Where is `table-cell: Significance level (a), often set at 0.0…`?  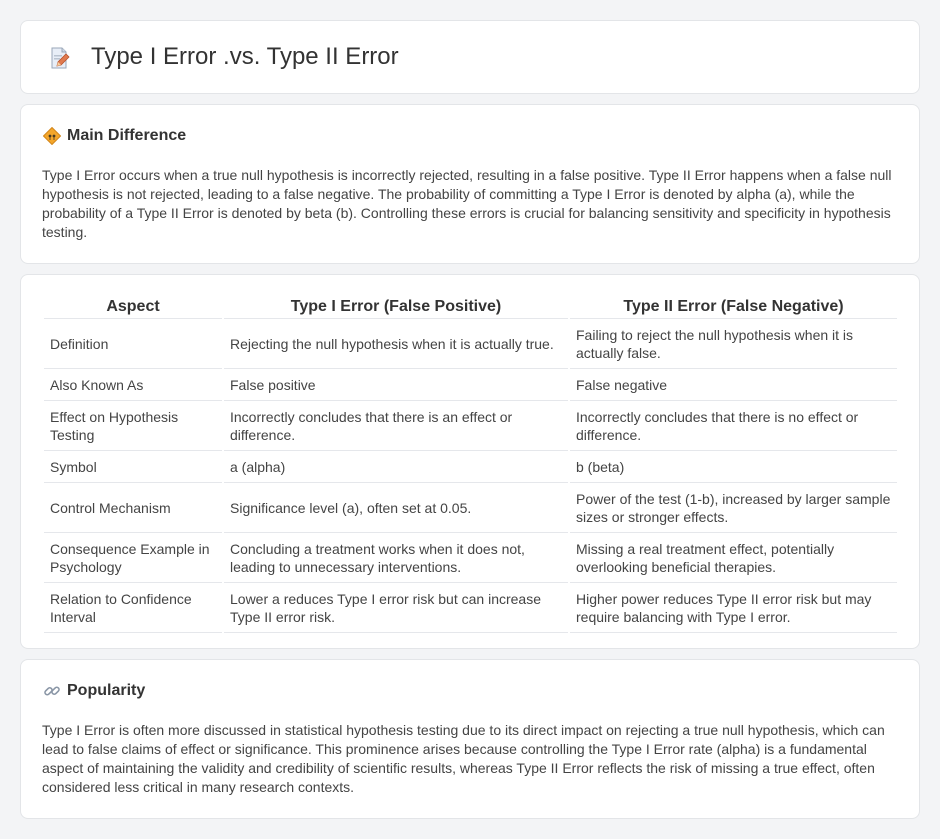 table-cell: Significance level (a), often set at 0.0… is located at coordinates (396, 508).